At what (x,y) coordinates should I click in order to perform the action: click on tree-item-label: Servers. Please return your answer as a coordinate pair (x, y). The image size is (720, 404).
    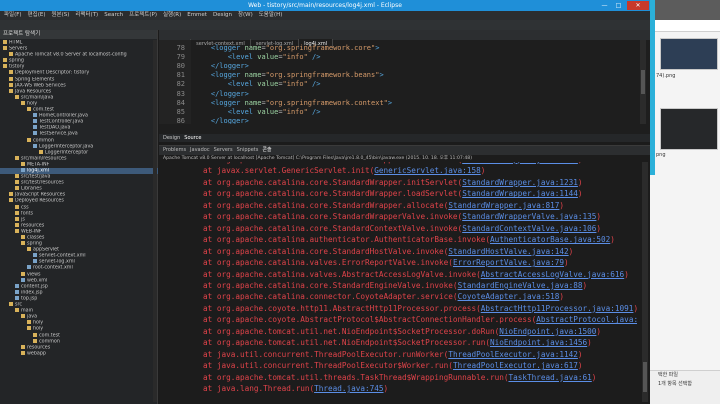
    Looking at the image, I should click on (18, 49).